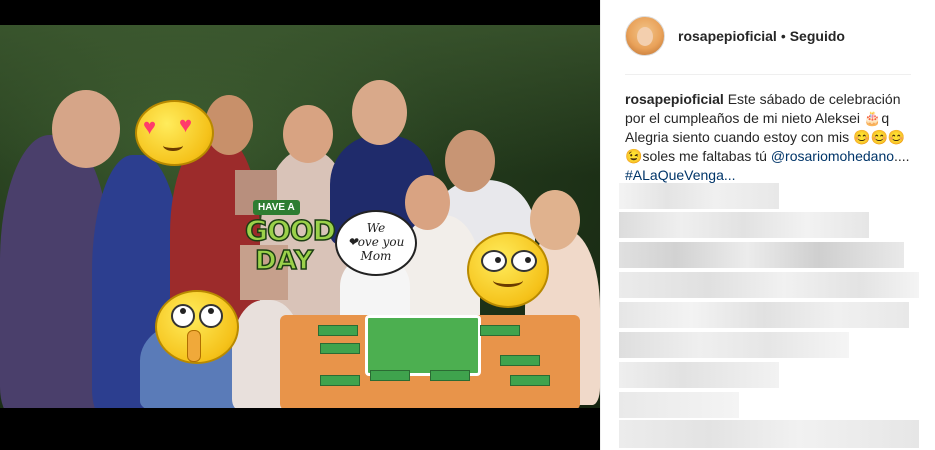  I want to click on person-grandfather-head, so click(86, 129).